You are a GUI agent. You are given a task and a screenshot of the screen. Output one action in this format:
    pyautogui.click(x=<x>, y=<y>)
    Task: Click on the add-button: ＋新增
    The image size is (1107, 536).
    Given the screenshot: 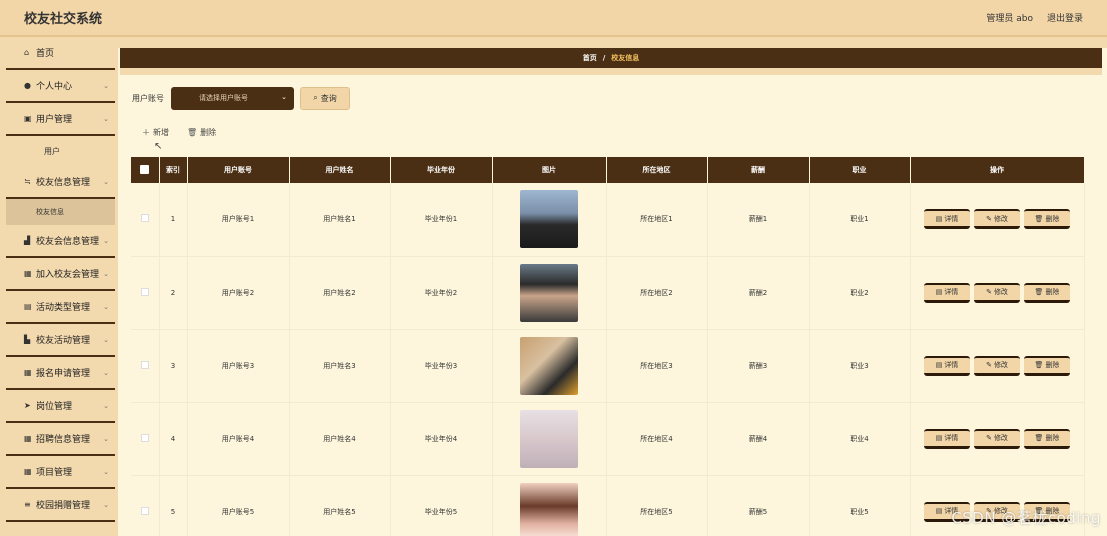 What is the action you would take?
    pyautogui.click(x=155, y=132)
    